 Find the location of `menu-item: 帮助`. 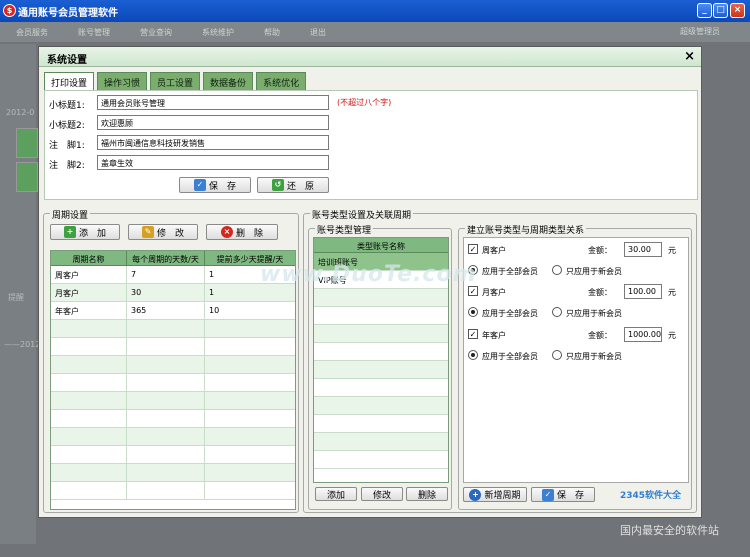

menu-item: 帮助 is located at coordinates (271, 30).